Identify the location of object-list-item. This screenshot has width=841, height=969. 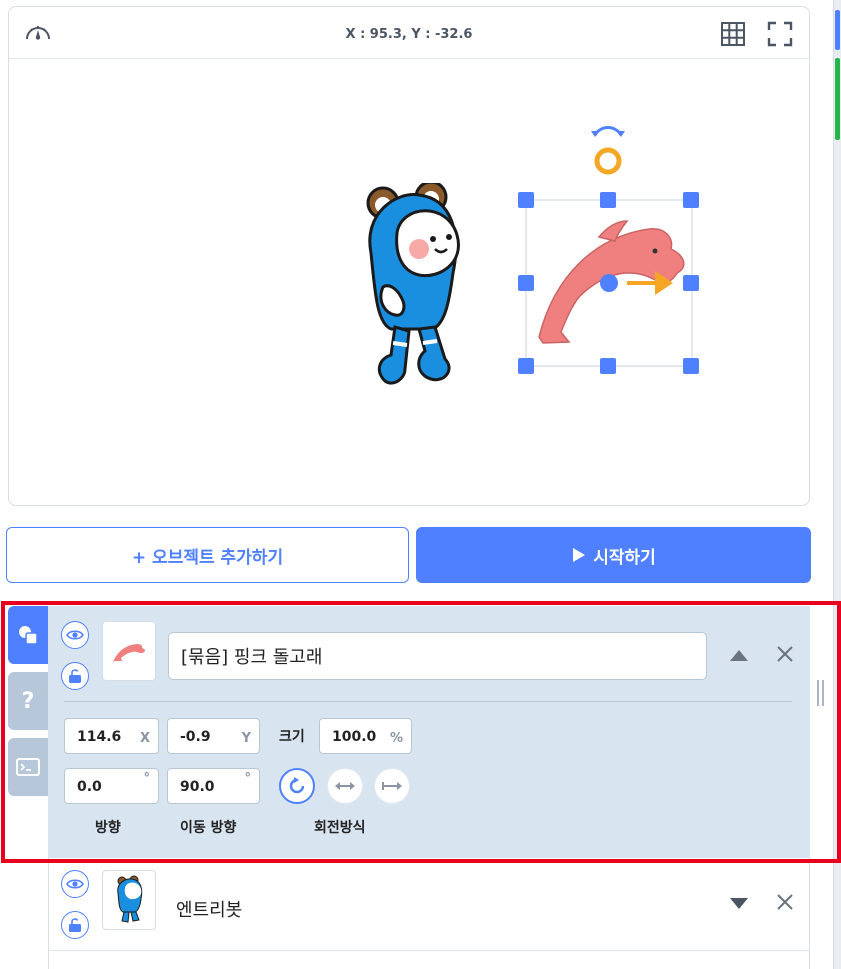
(429, 913).